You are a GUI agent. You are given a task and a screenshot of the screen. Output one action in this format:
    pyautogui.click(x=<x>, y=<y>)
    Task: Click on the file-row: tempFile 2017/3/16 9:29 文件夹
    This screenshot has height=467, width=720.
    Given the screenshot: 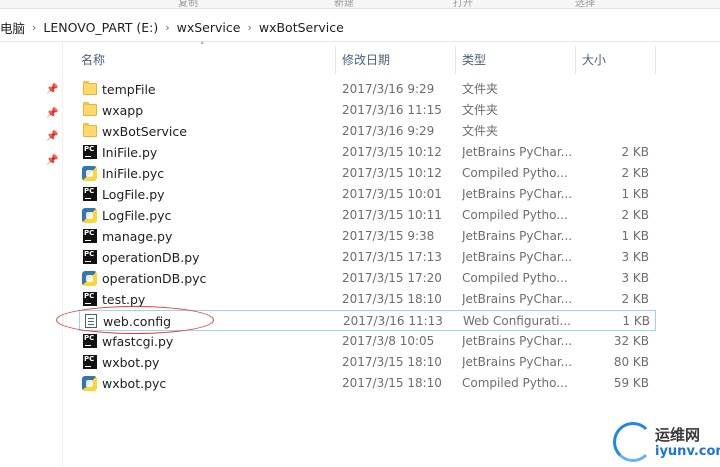 What is the action you would take?
    pyautogui.click(x=367, y=89)
    